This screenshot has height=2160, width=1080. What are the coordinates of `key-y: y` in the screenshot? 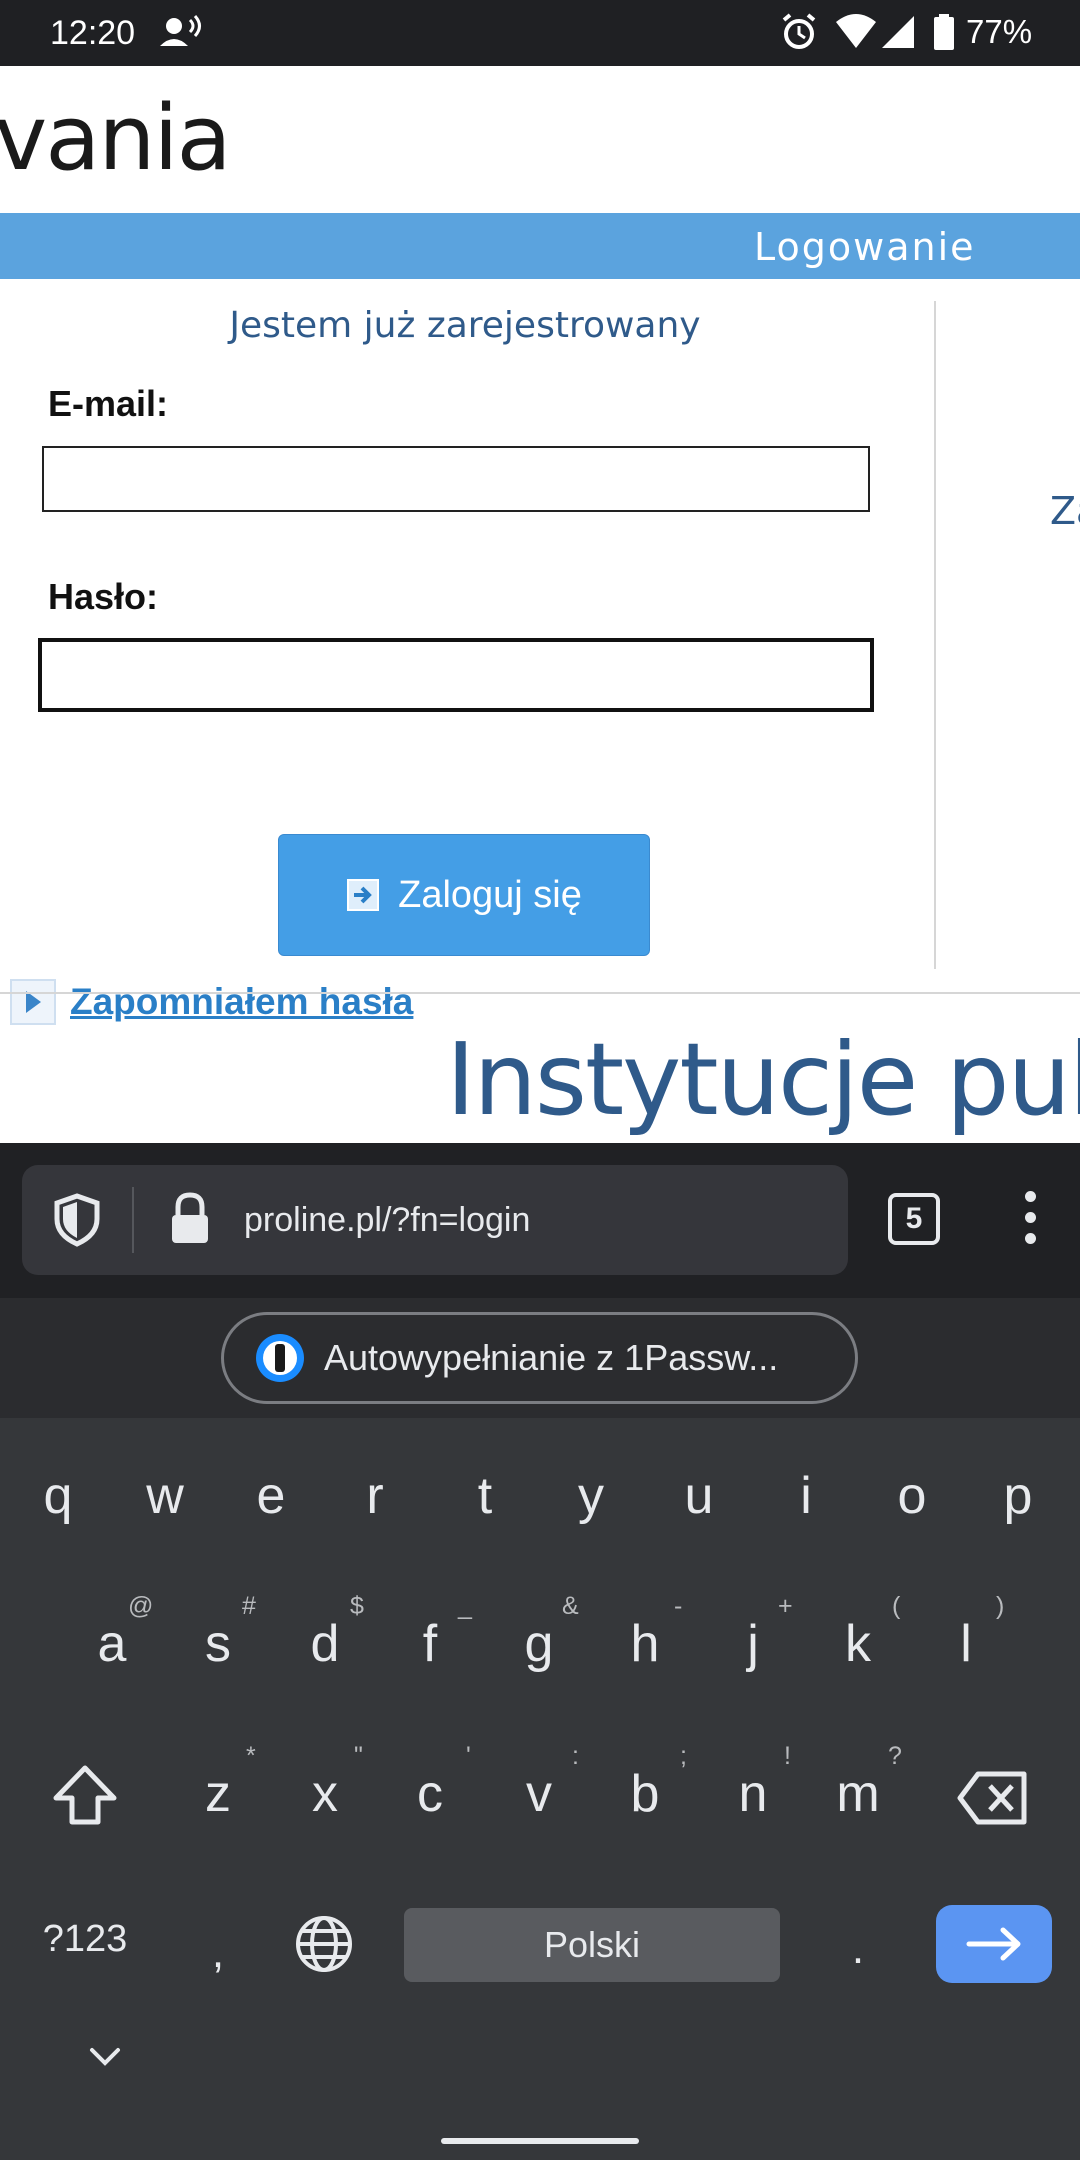 It's located at (591, 1496).